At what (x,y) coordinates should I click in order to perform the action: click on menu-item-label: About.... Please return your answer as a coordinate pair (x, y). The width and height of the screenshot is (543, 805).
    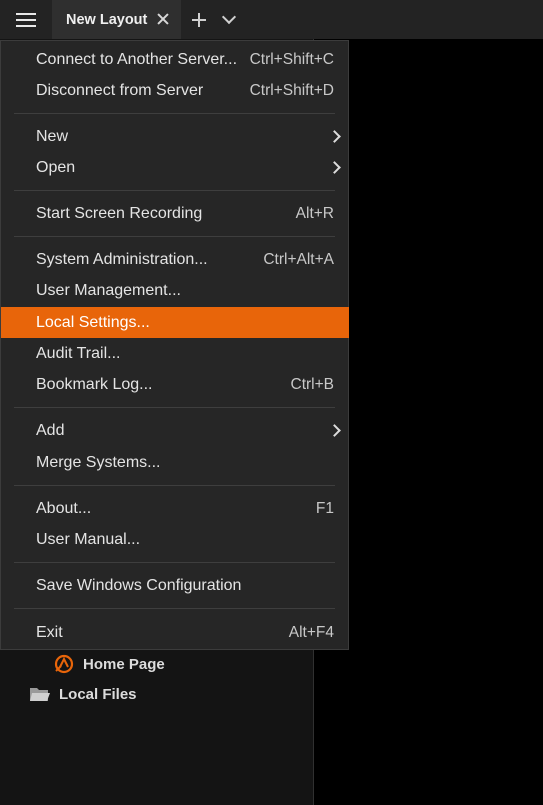
    Looking at the image, I should click on (64, 508).